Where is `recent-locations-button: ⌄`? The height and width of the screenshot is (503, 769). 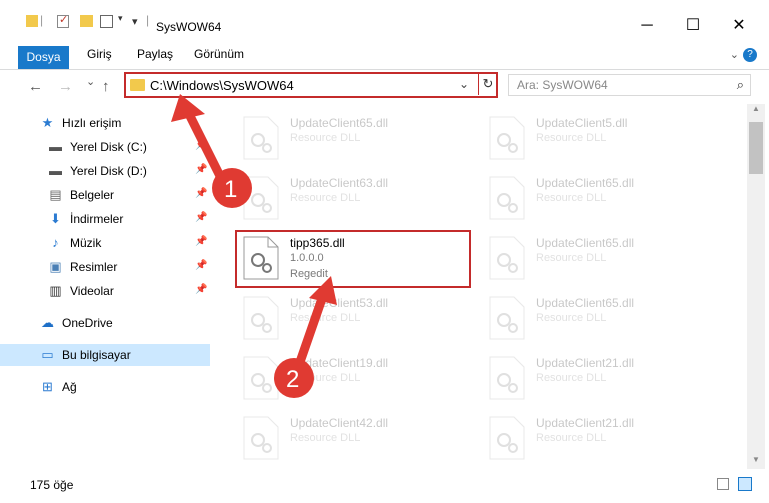
recent-locations-button: ⌄ is located at coordinates (90, 81).